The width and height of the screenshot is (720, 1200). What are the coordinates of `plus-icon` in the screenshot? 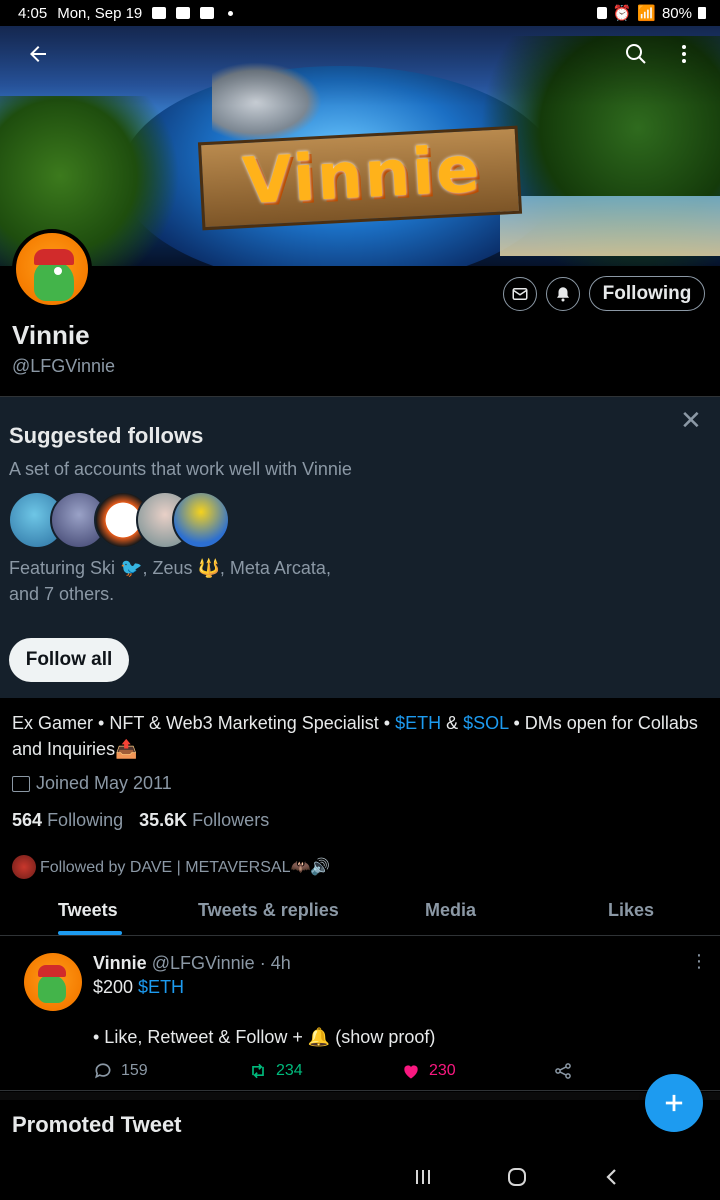 It's located at (674, 1103).